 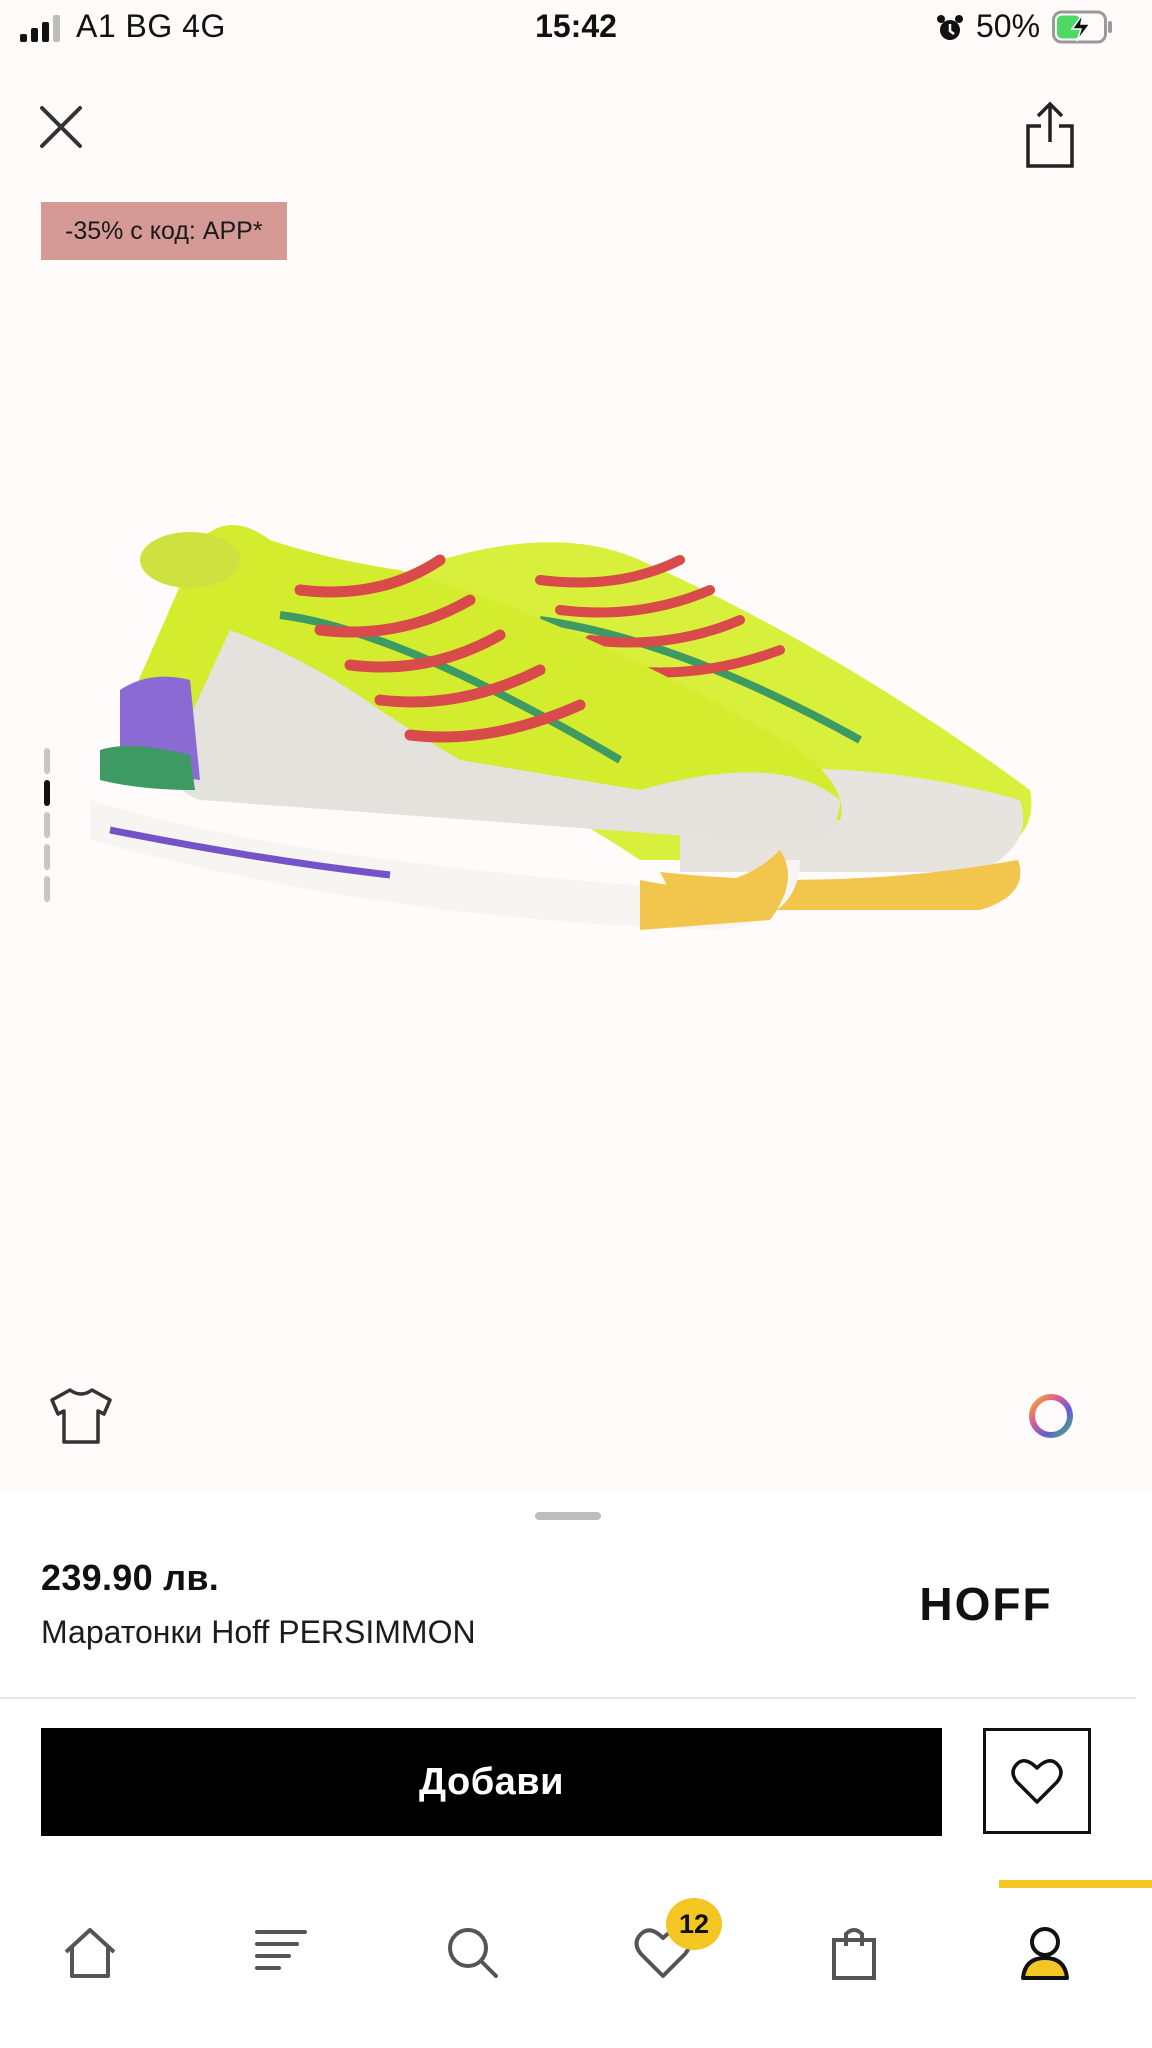 I want to click on tab-catalog, so click(x=281, y=1962).